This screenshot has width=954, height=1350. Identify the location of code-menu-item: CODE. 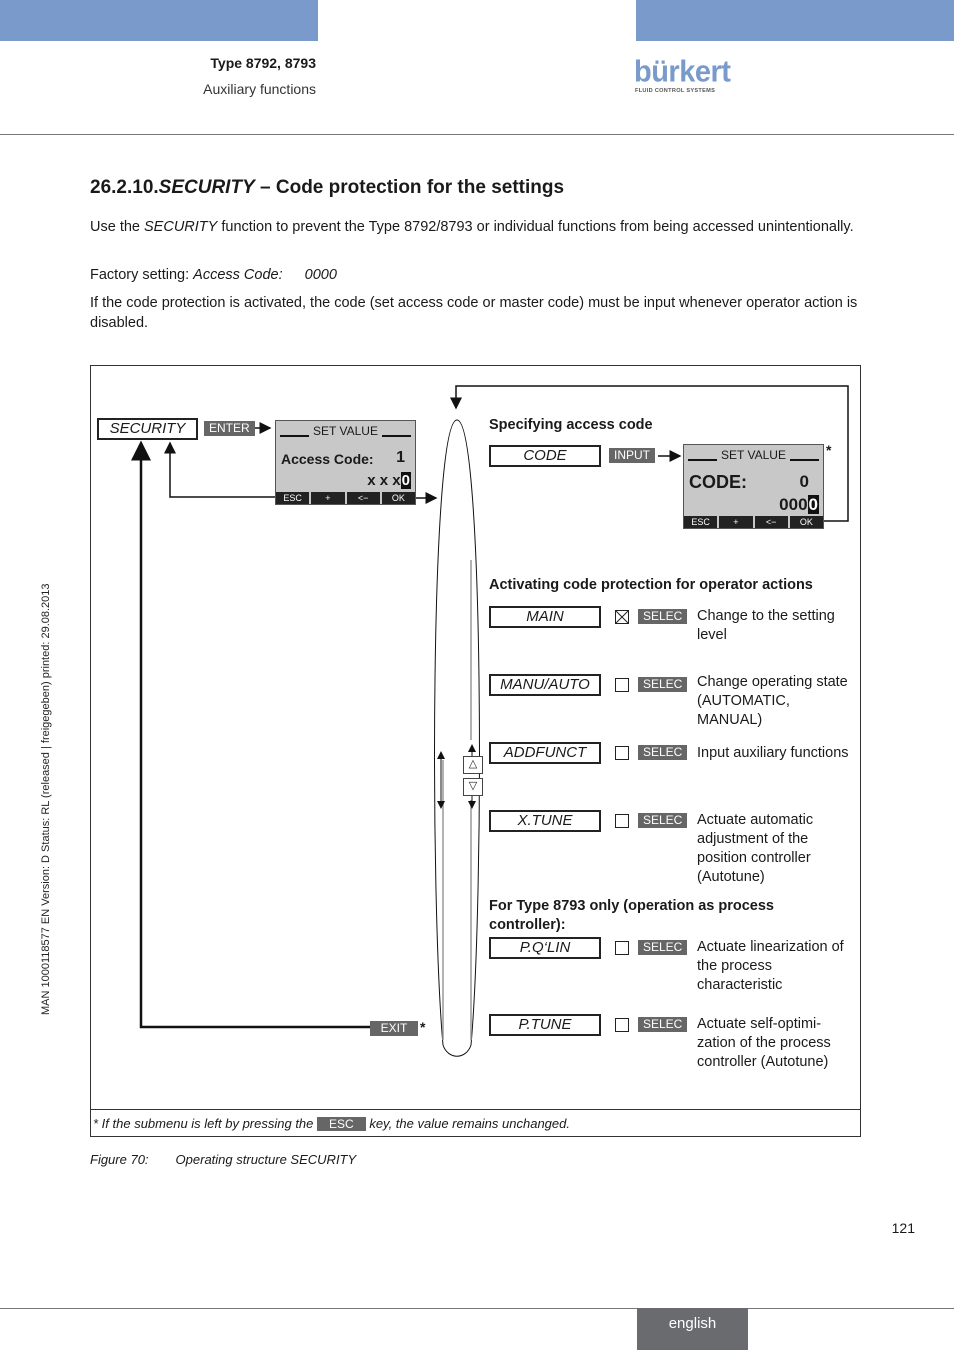
(545, 456).